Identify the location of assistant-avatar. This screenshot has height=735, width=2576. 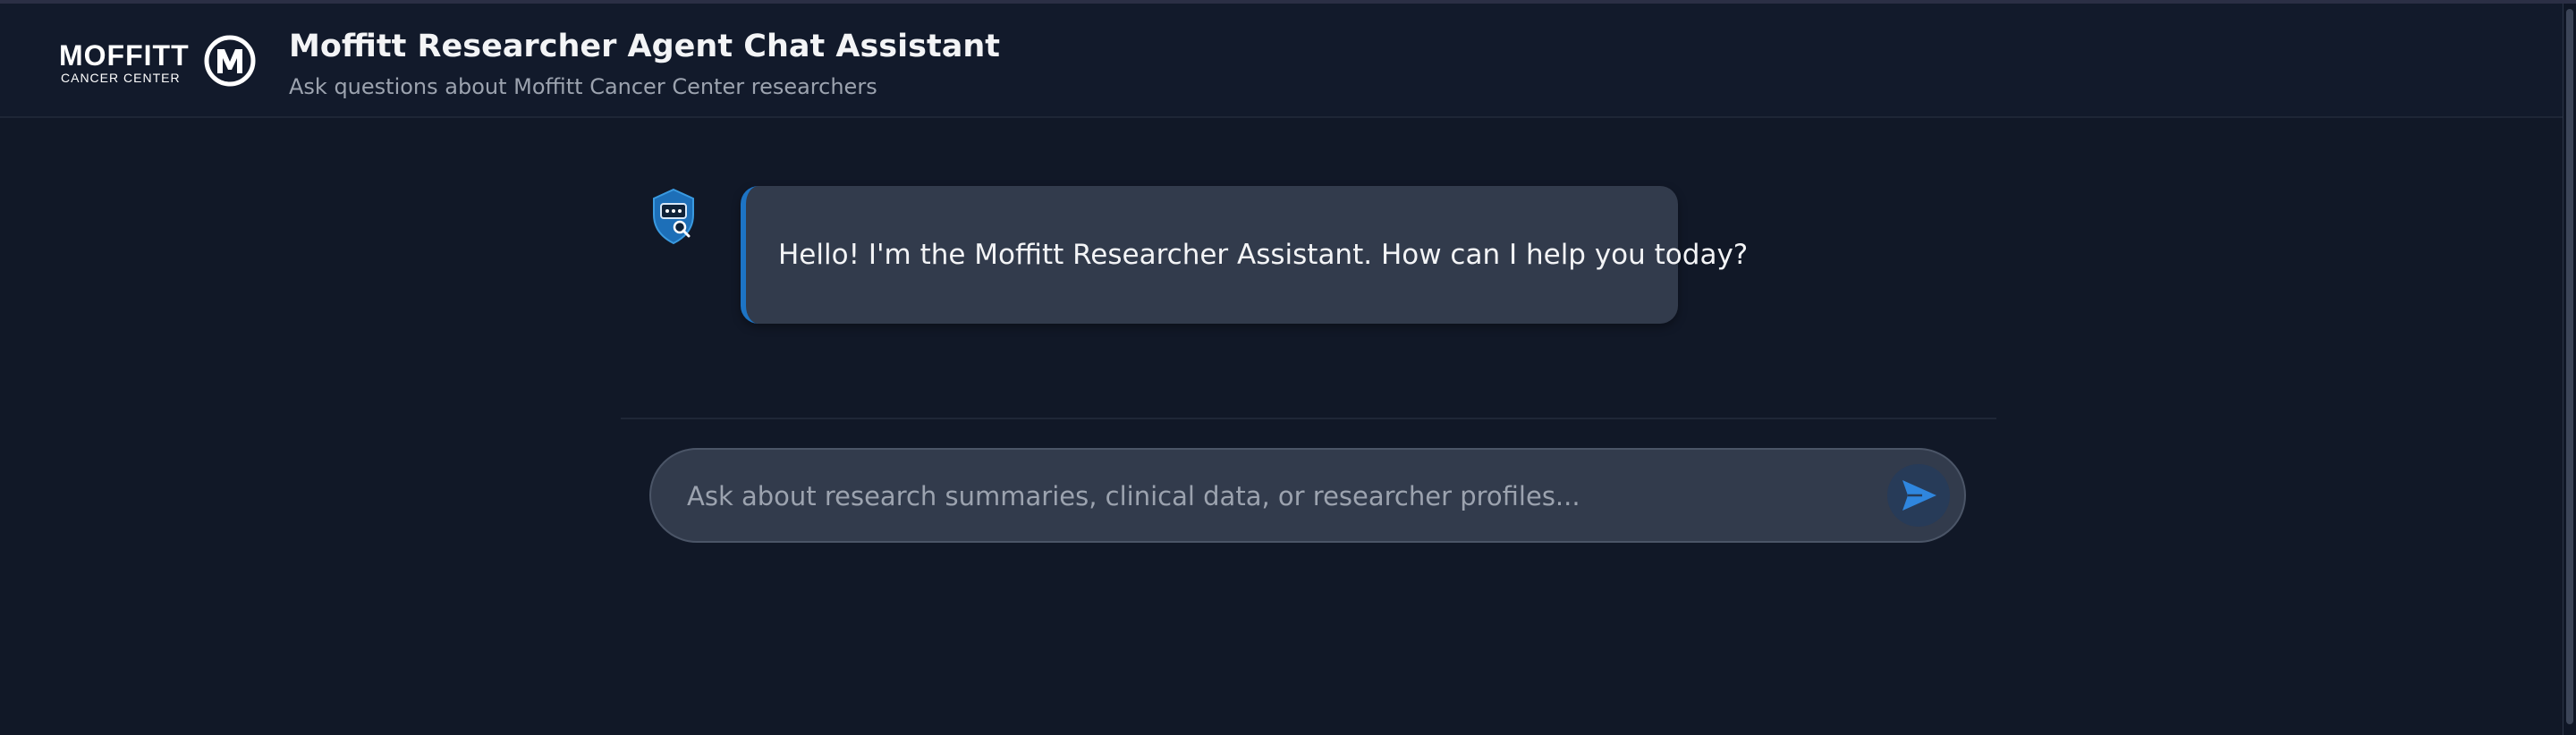
(673, 216).